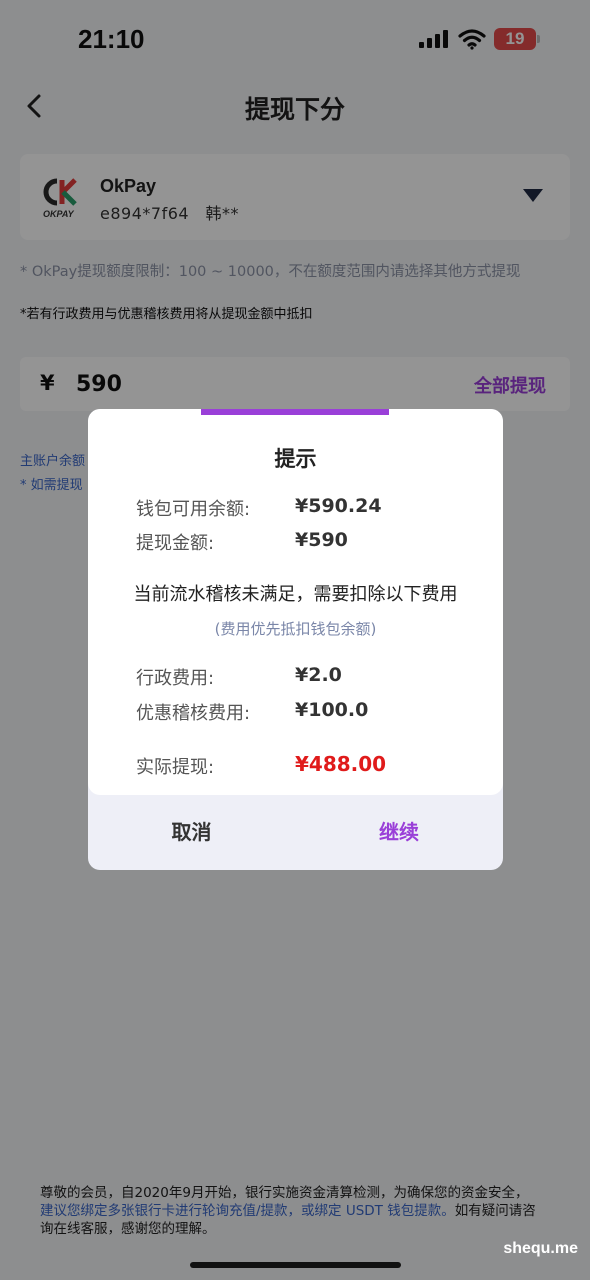 This screenshot has width=590, height=1280. I want to click on promo-fee-label: 优惠稽核费用:, so click(193, 713).